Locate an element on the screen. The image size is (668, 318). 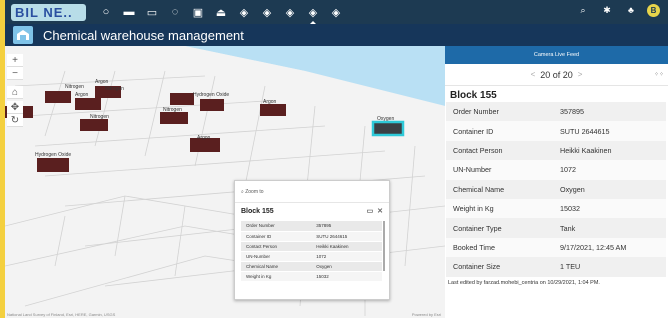
app-header: Chemical warehouse management is located at coordinates (336, 35).